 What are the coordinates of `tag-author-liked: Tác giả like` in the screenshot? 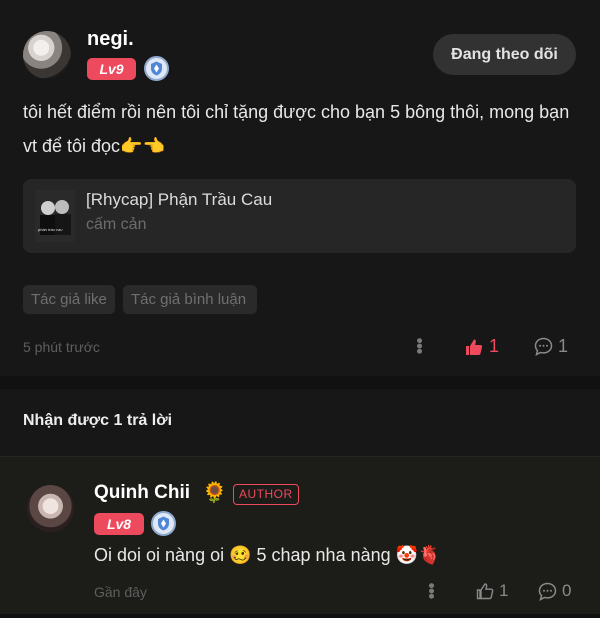 It's located at (69, 299).